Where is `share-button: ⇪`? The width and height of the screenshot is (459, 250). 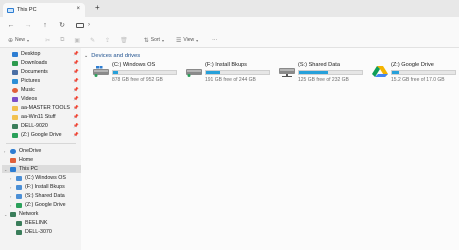
share-button: ⇪ is located at coordinates (108, 40).